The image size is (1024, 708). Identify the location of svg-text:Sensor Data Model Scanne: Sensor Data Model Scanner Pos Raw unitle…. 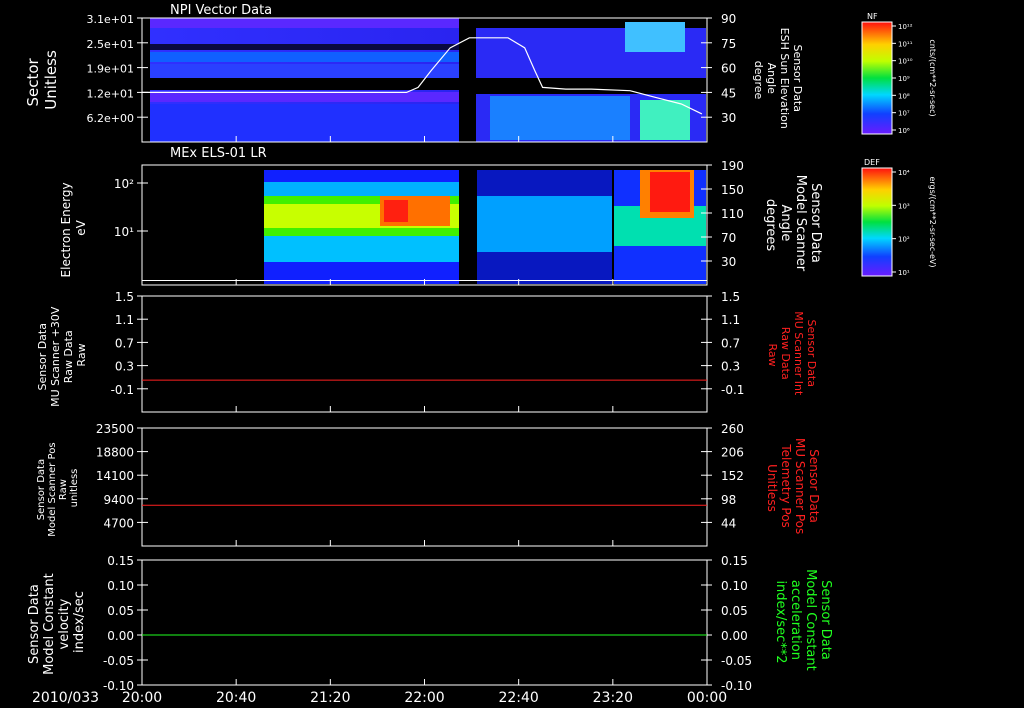
(58, 487).